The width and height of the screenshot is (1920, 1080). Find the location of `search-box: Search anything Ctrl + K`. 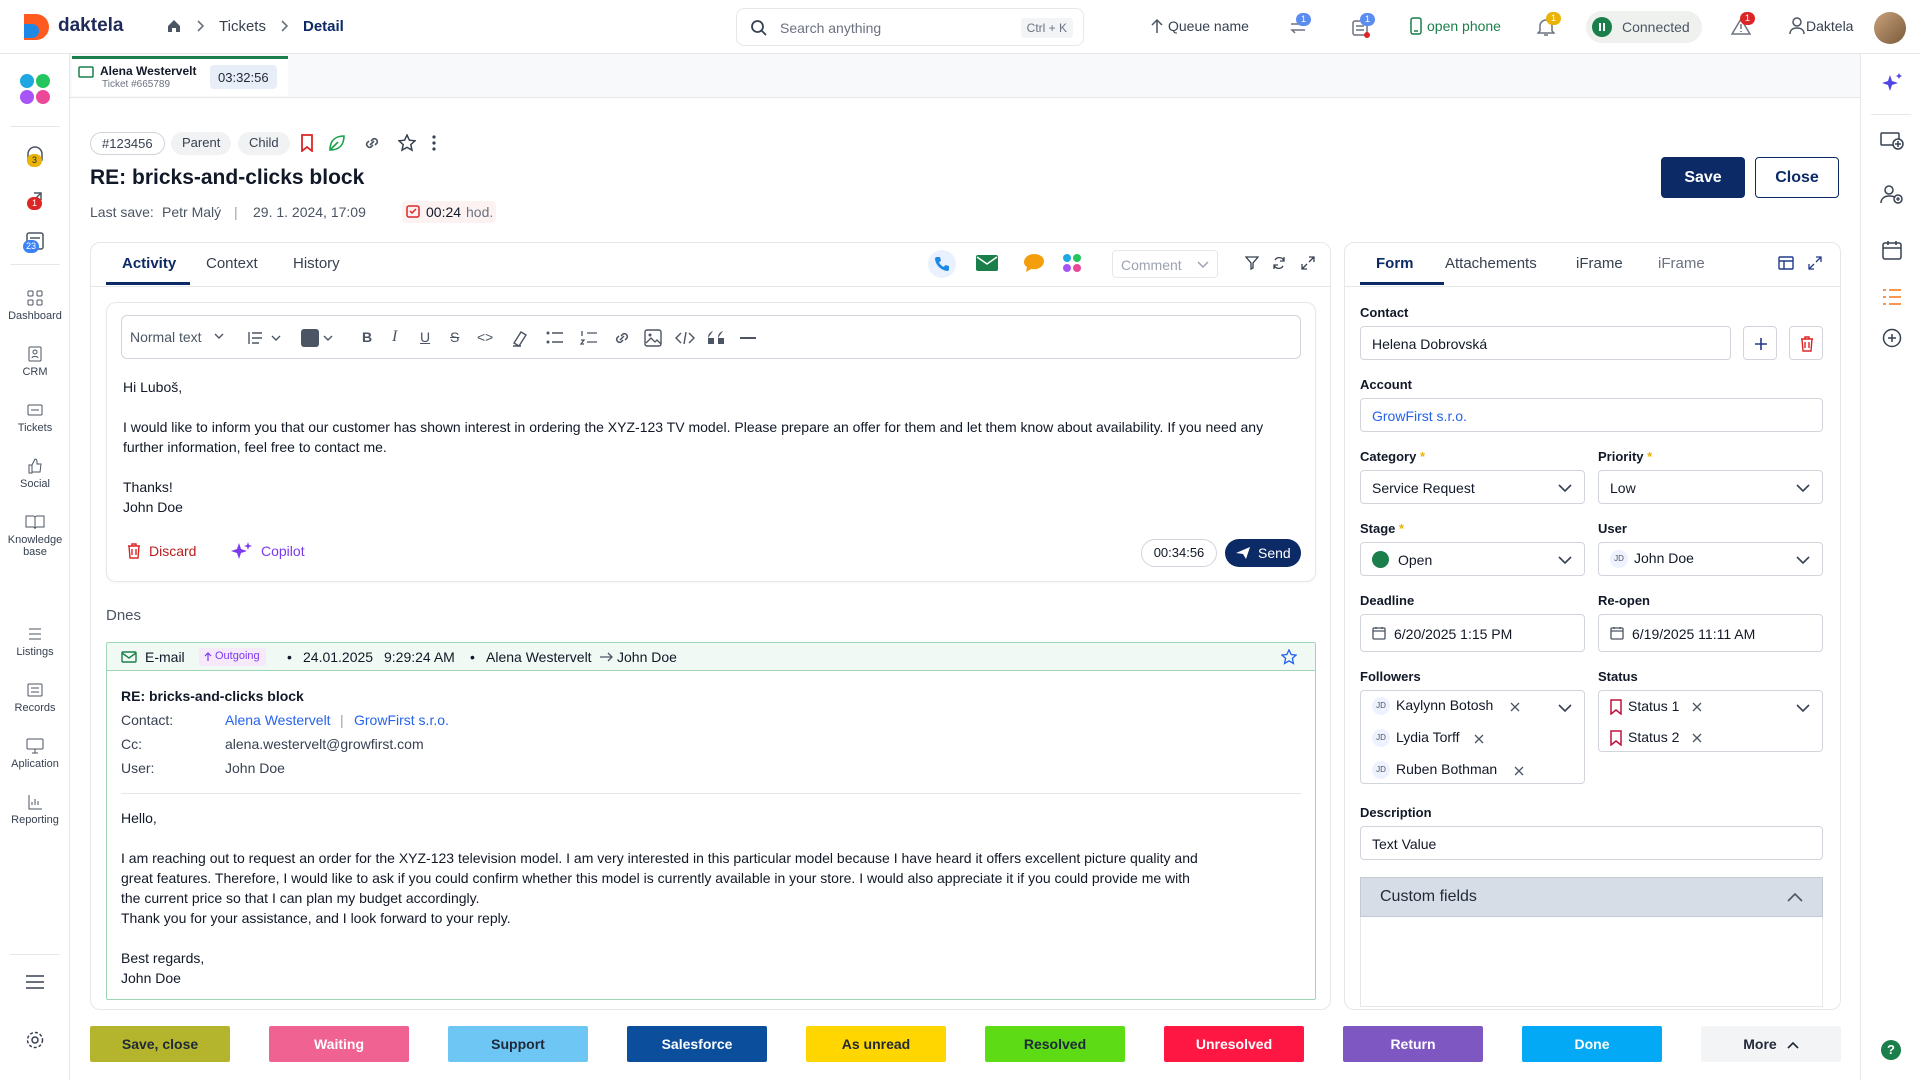

search-box: Search anything Ctrl + K is located at coordinates (910, 27).